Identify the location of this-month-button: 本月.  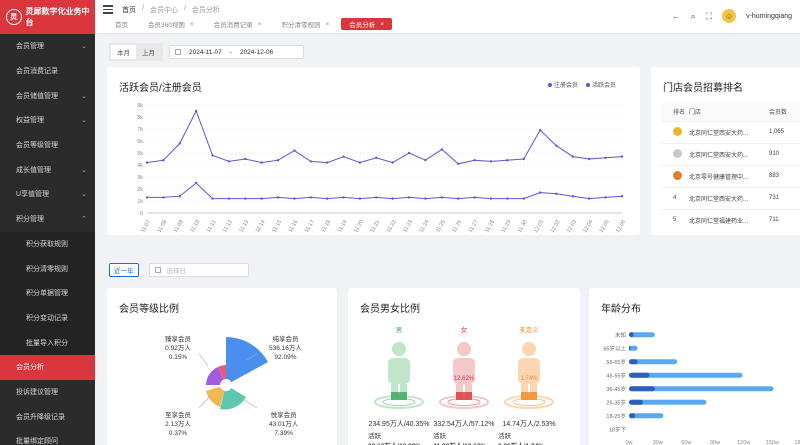
(123, 52).